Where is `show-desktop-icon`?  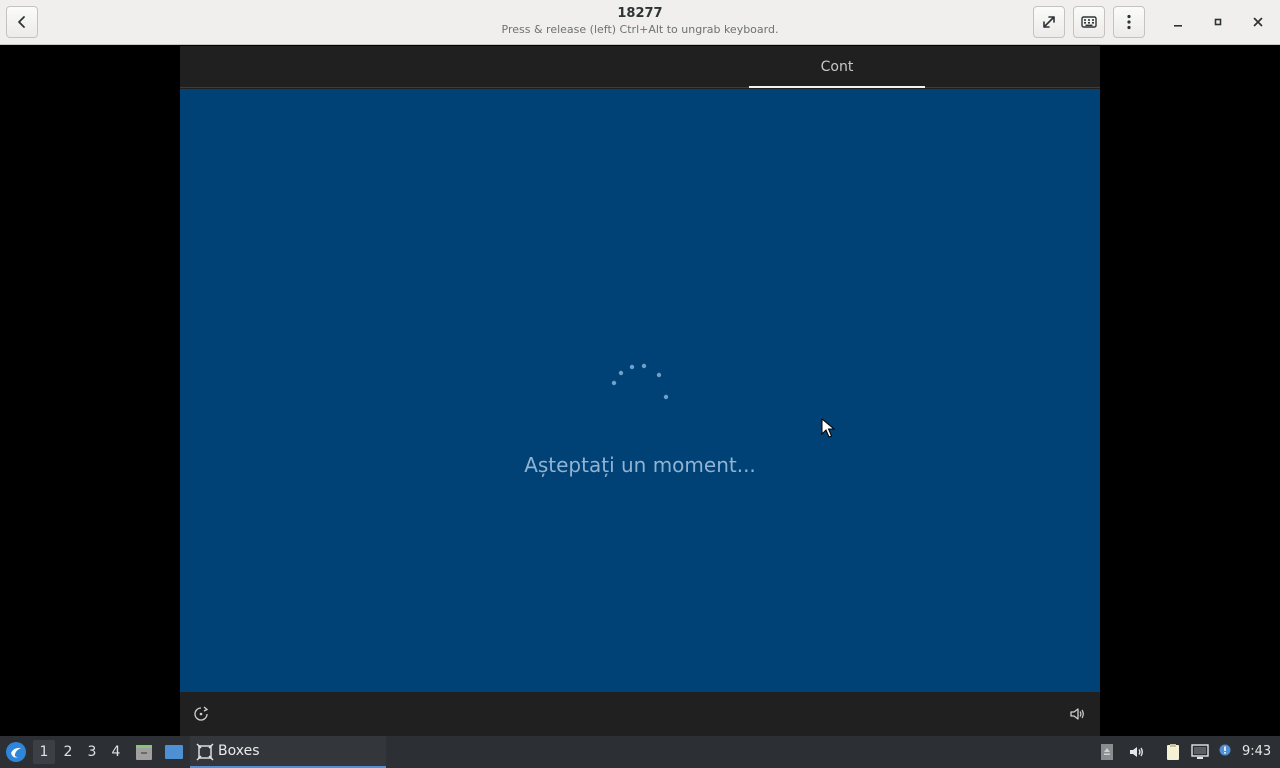
show-desktop-icon is located at coordinates (174, 752).